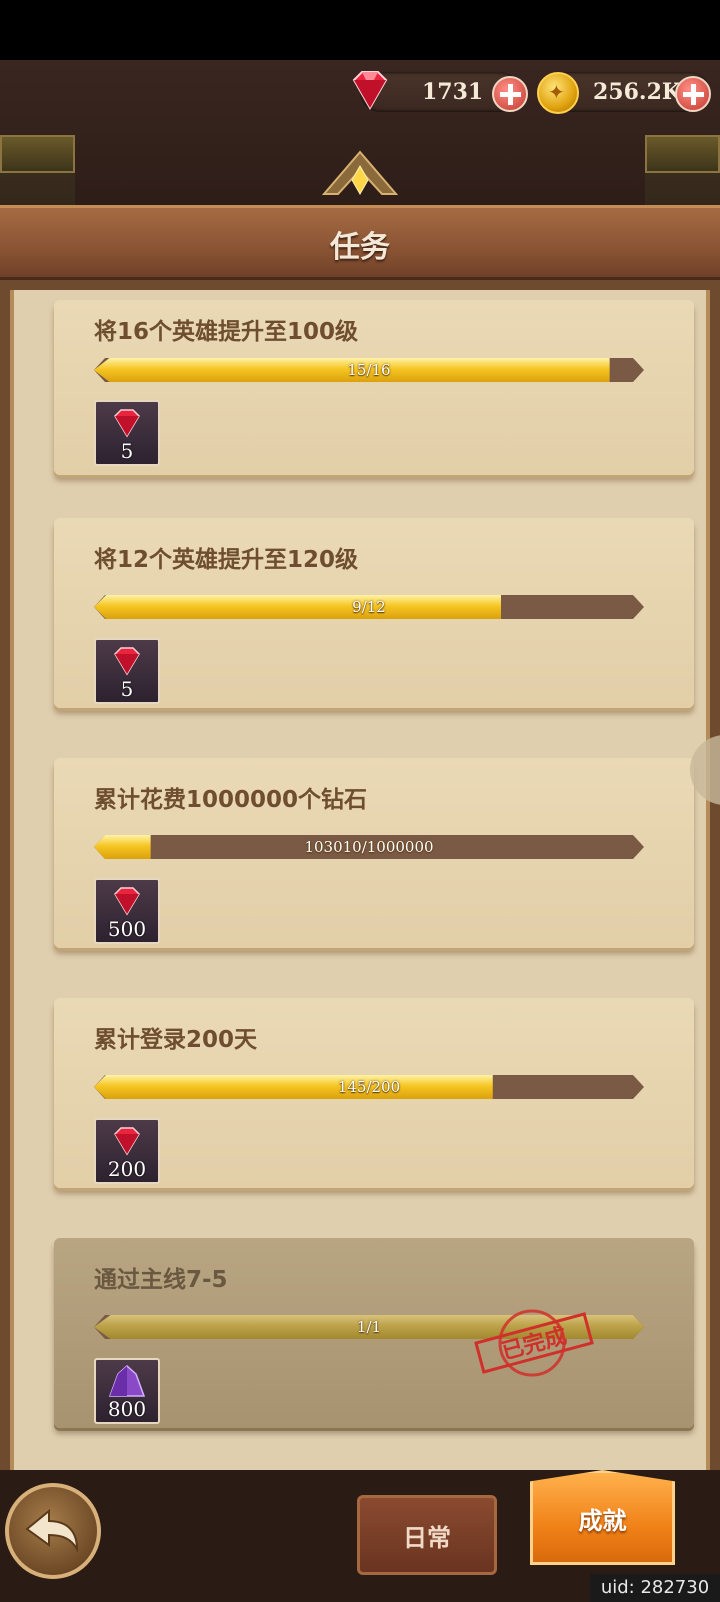 The image size is (720, 1602). What do you see at coordinates (127, 1169) in the screenshot?
I see `reward-quantity: 200` at bounding box center [127, 1169].